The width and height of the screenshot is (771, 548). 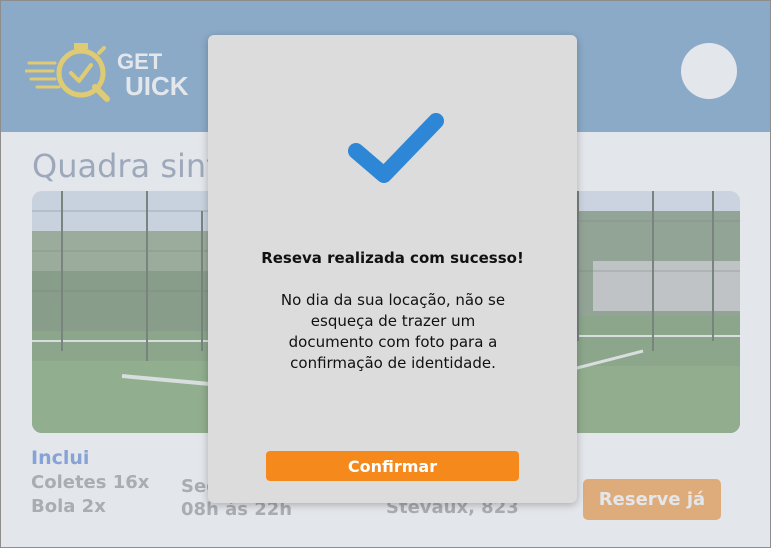 I want to click on modal-title: Reseva realizada com sucesso!, so click(x=392, y=258).